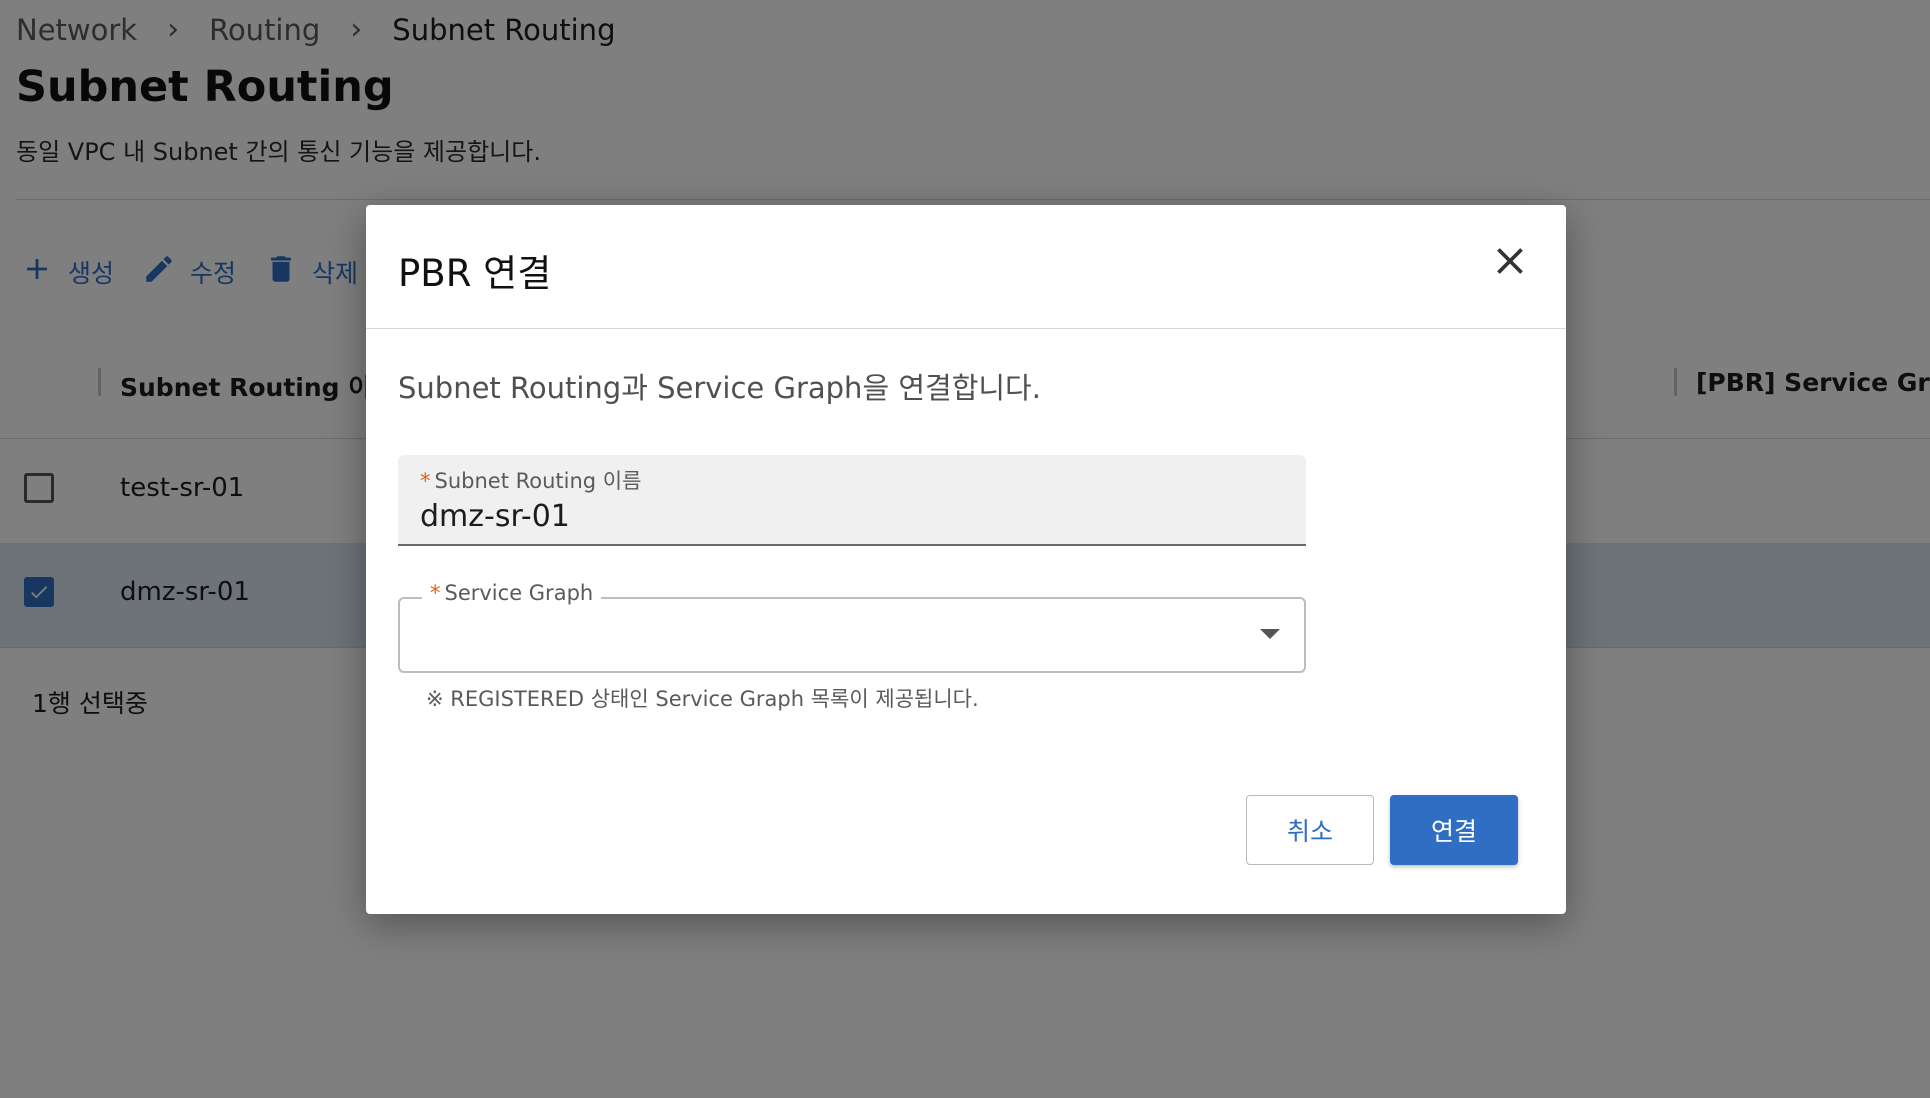  What do you see at coordinates (538, 481) in the screenshot?
I see `field-label-text: Subnet Routing 이름` at bounding box center [538, 481].